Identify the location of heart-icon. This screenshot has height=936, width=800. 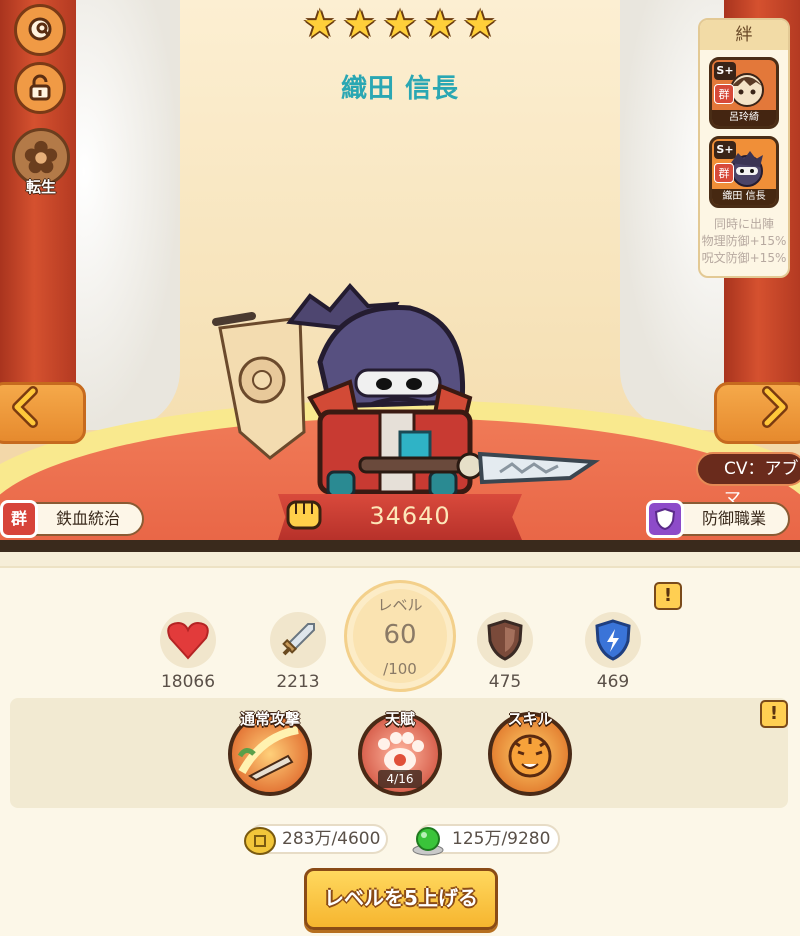
(188, 640).